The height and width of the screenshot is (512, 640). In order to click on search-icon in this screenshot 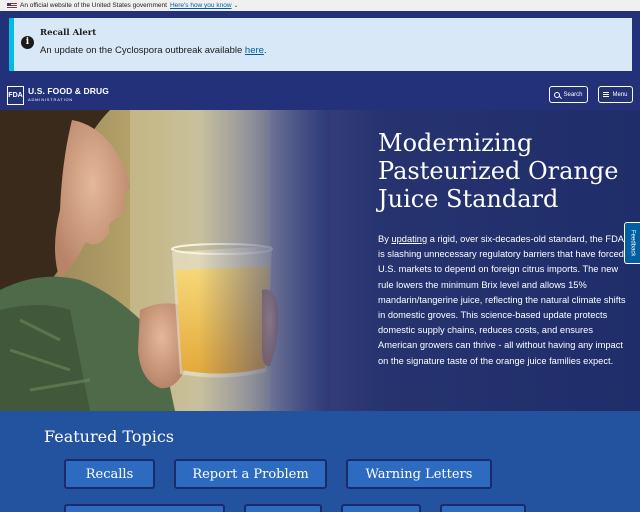, I will do `click(557, 94)`.